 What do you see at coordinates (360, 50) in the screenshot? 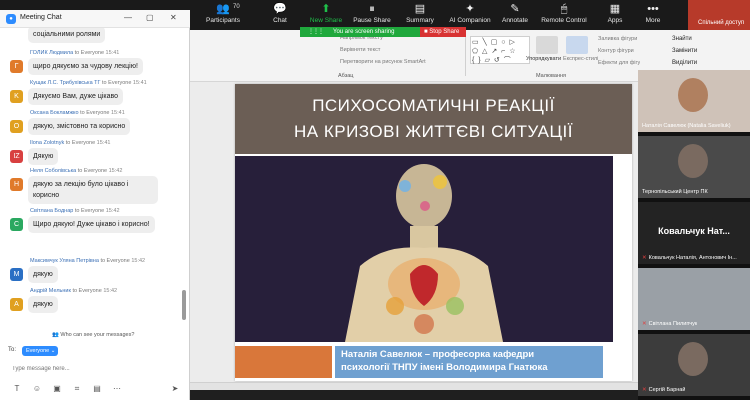
I see `align-text-option: Вирівняти текст` at bounding box center [360, 50].